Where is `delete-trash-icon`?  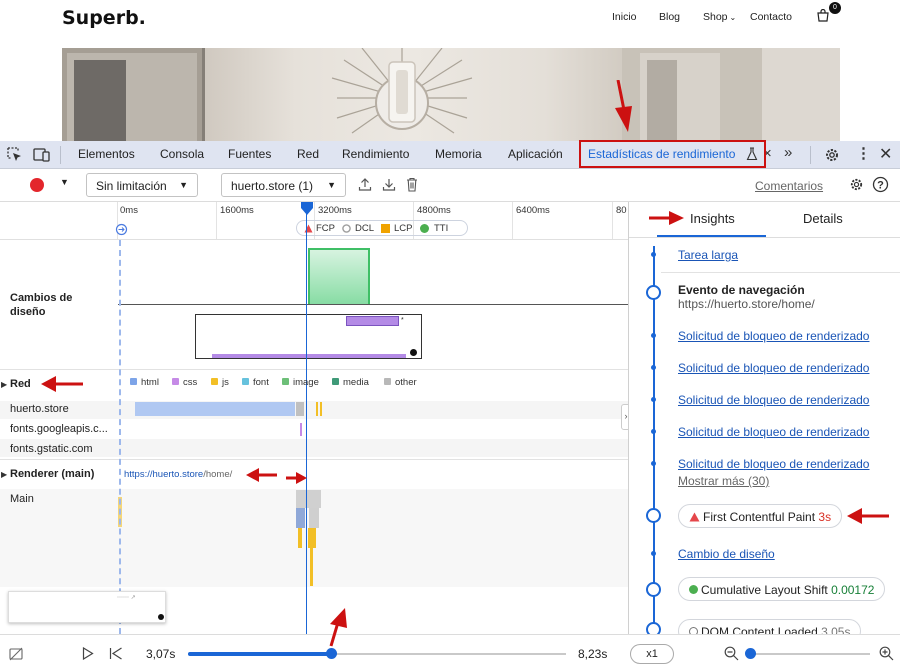 delete-trash-icon is located at coordinates (412, 184).